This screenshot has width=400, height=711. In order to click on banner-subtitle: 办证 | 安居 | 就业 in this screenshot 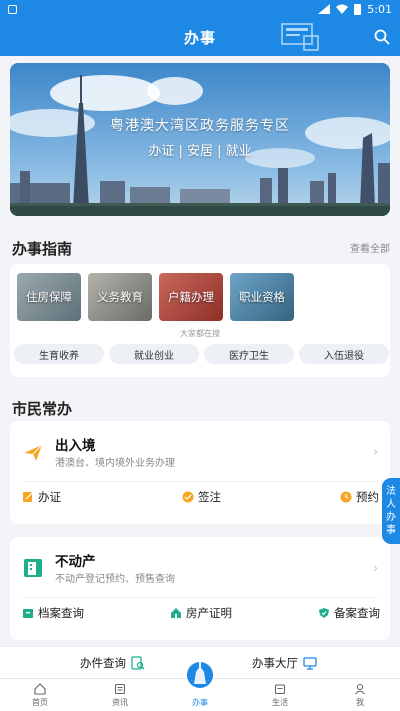, I will do `click(200, 151)`.